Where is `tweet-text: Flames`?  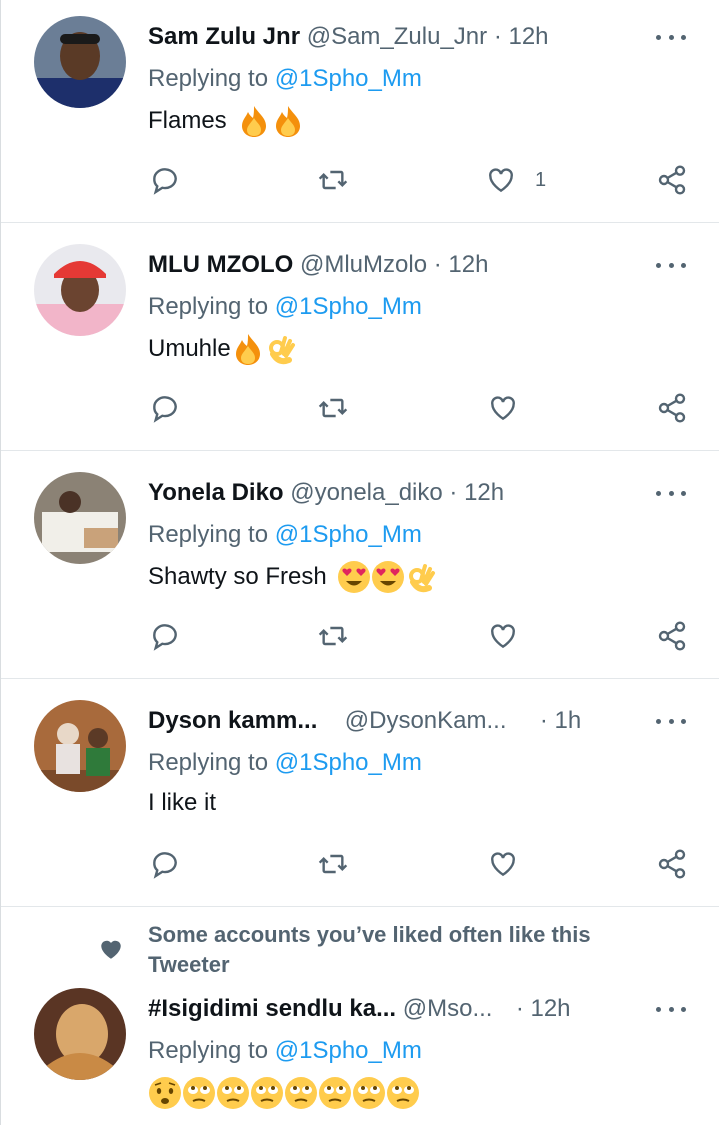 tweet-text: Flames is located at coordinates (226, 121).